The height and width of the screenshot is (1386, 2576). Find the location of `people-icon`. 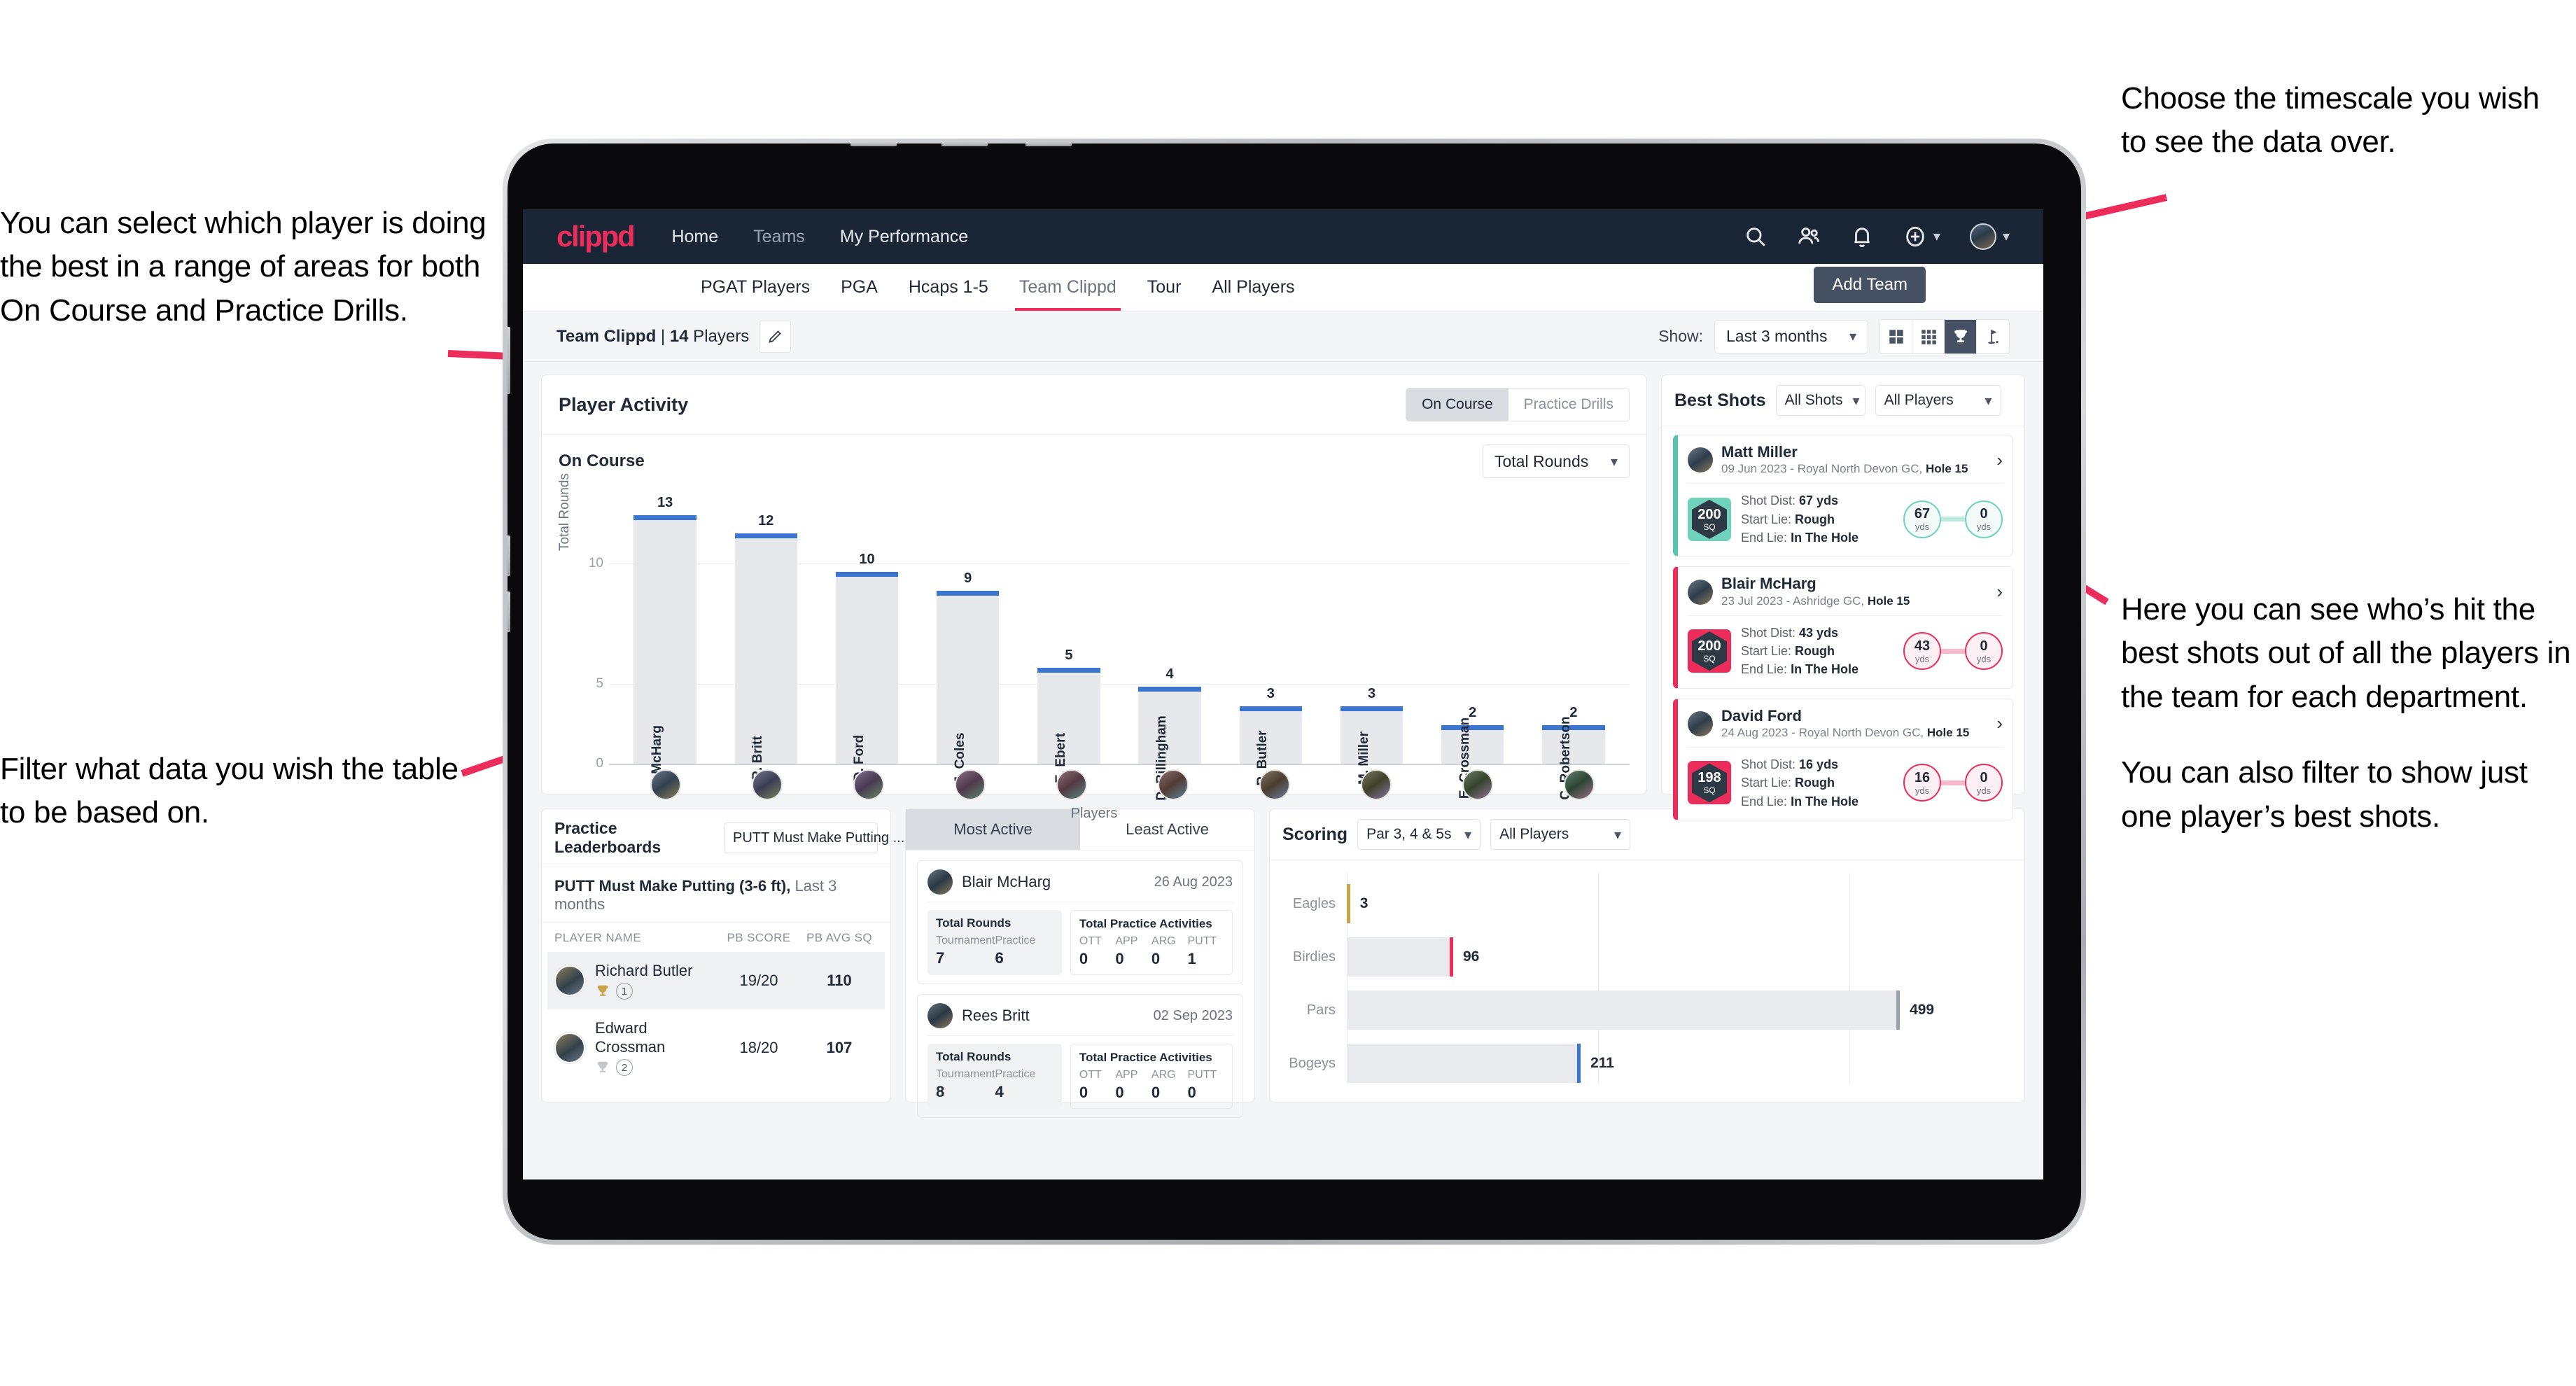

people-icon is located at coordinates (1809, 236).